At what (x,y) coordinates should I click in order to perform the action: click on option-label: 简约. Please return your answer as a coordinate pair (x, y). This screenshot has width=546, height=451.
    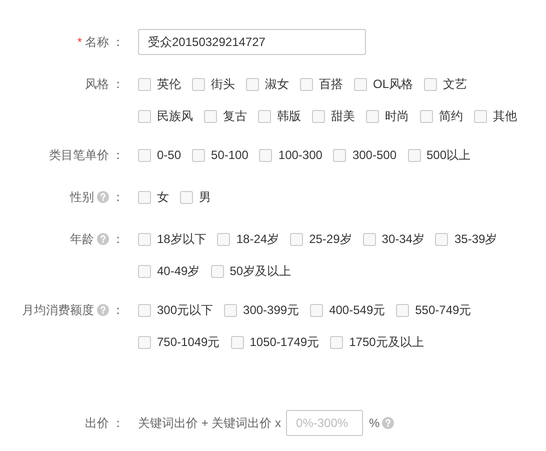
    Looking at the image, I should click on (451, 116).